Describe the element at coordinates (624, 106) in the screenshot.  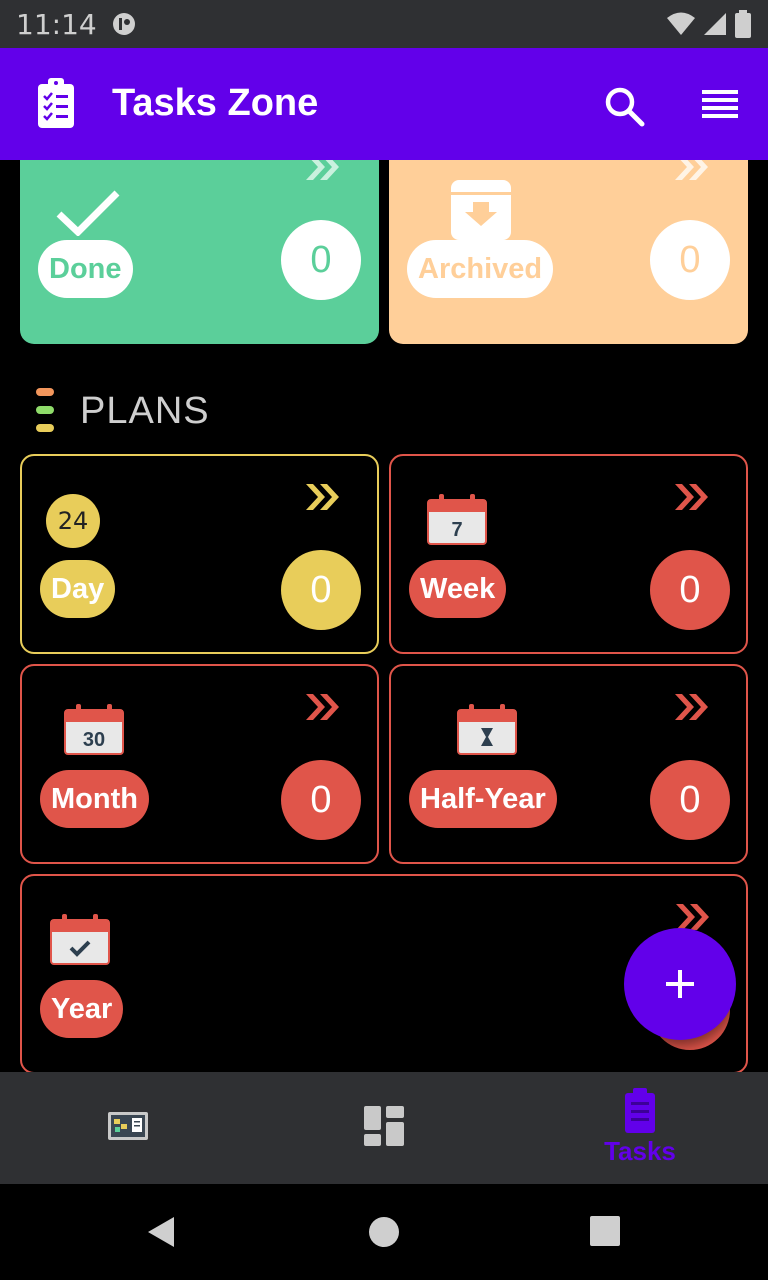
I see `search-button` at that location.